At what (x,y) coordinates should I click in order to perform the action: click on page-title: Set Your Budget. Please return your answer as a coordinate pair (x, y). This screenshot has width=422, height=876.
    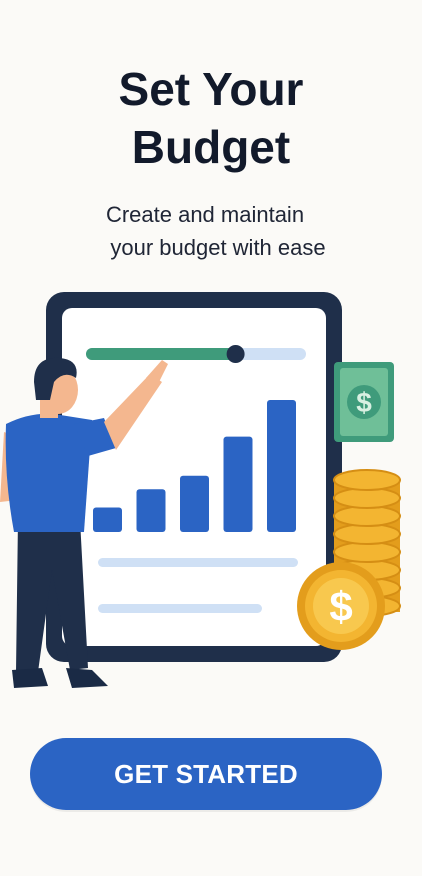
    Looking at the image, I should click on (211, 118).